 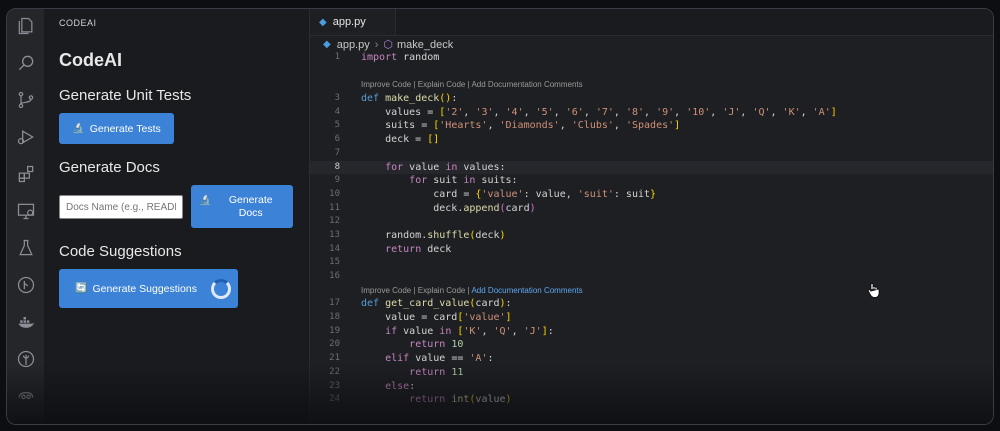 What do you see at coordinates (651, 167) in the screenshot?
I see `current-line: 8 for value in values:` at bounding box center [651, 167].